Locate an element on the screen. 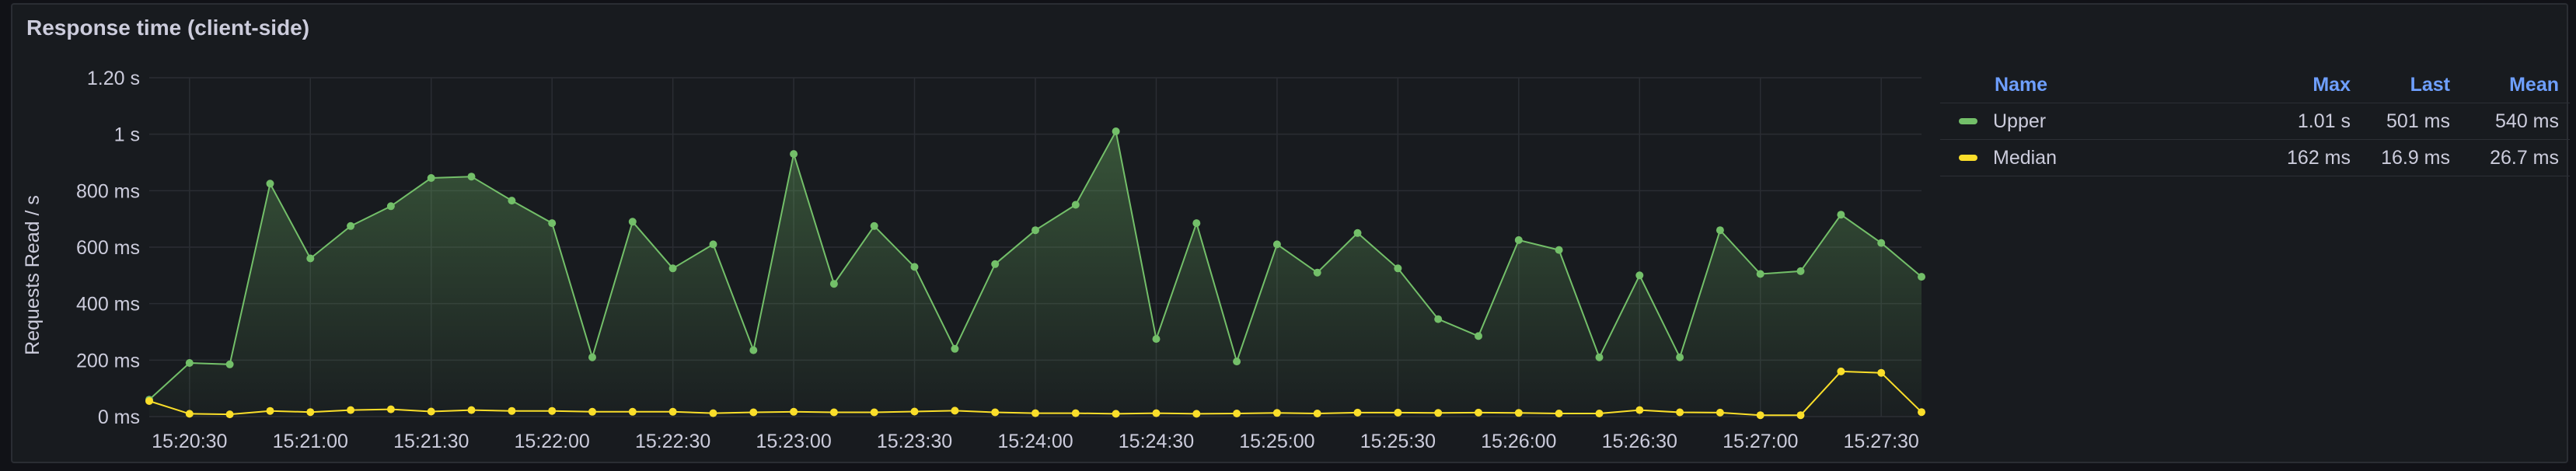  legend-name: Upper is located at coordinates (2020, 121).